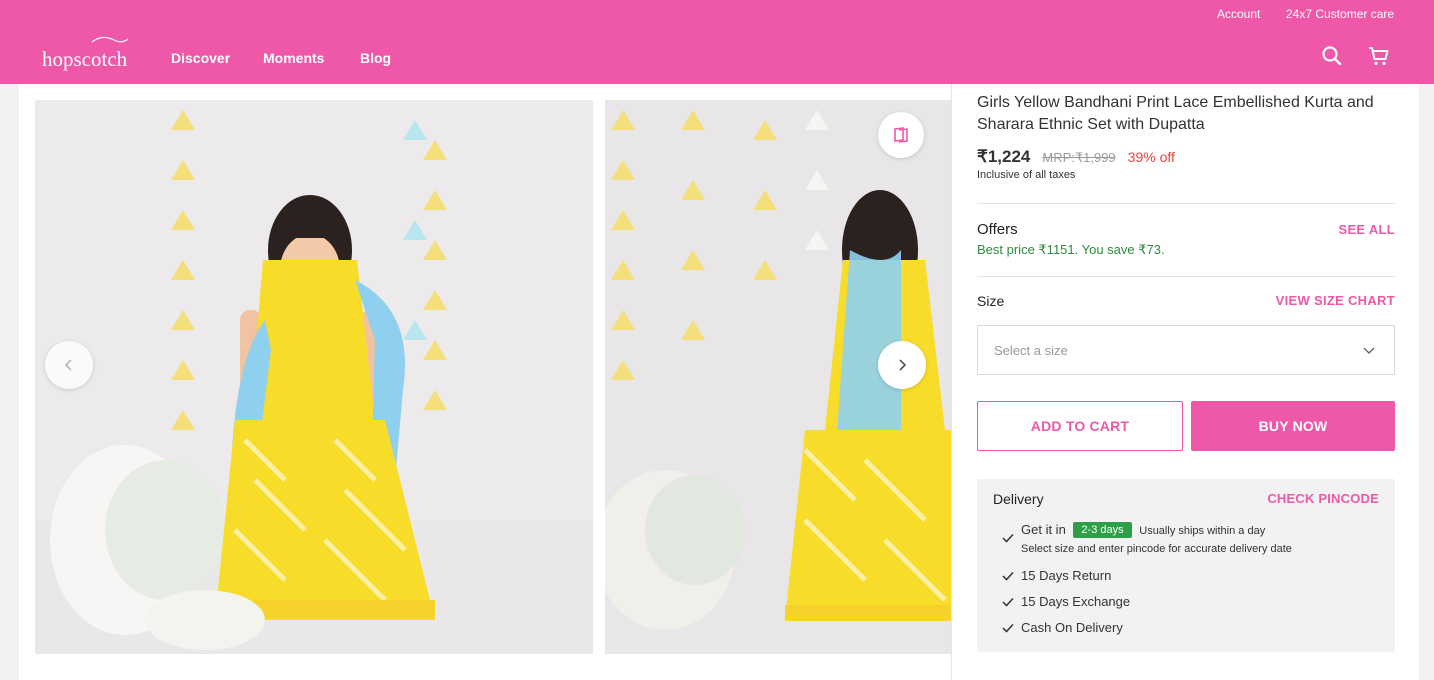 This screenshot has height=680, width=1434. What do you see at coordinates (1026, 175) in the screenshot?
I see `tax-note: Inclusive of all taxes` at bounding box center [1026, 175].